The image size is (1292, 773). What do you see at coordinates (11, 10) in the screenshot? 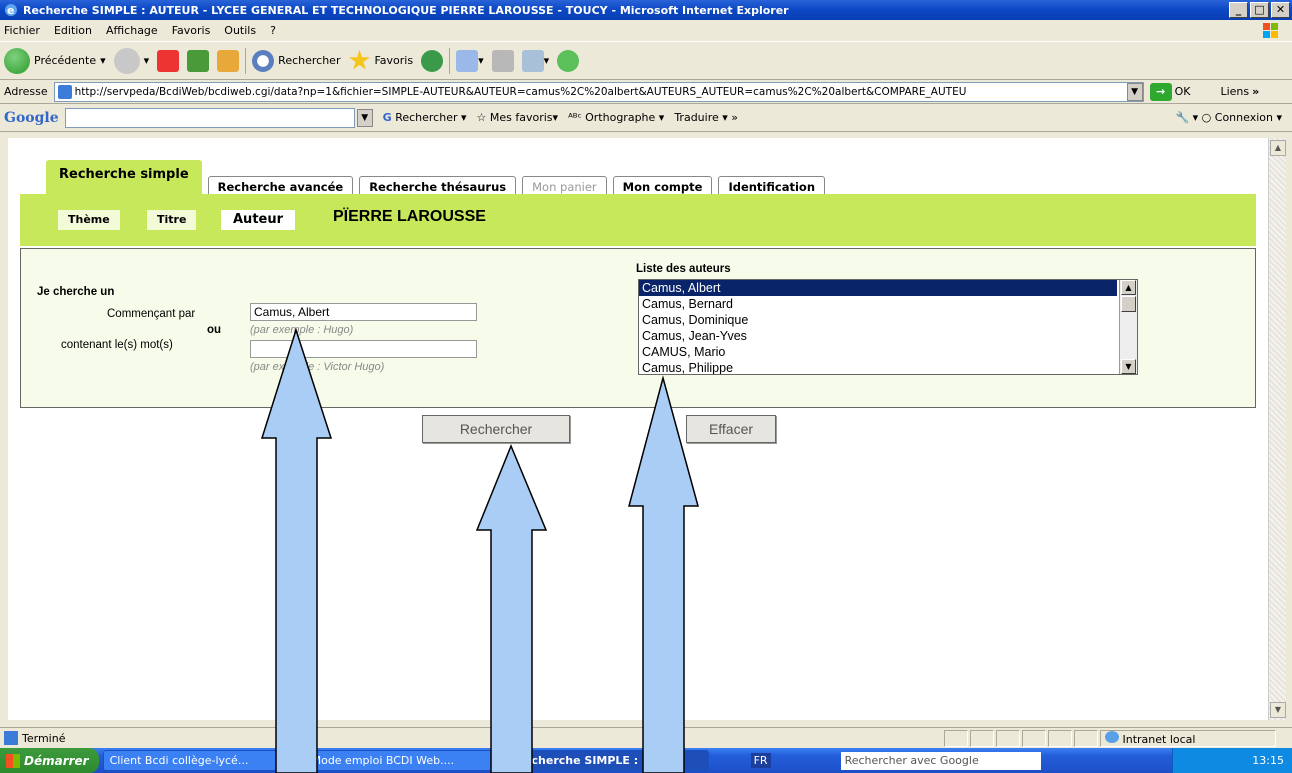
I see `ie-icon: e` at bounding box center [11, 10].